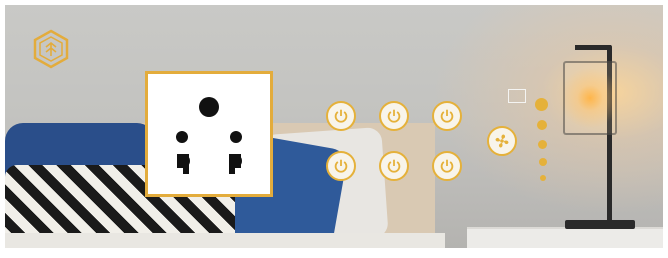  I want to click on switch-2-button, so click(394, 116).